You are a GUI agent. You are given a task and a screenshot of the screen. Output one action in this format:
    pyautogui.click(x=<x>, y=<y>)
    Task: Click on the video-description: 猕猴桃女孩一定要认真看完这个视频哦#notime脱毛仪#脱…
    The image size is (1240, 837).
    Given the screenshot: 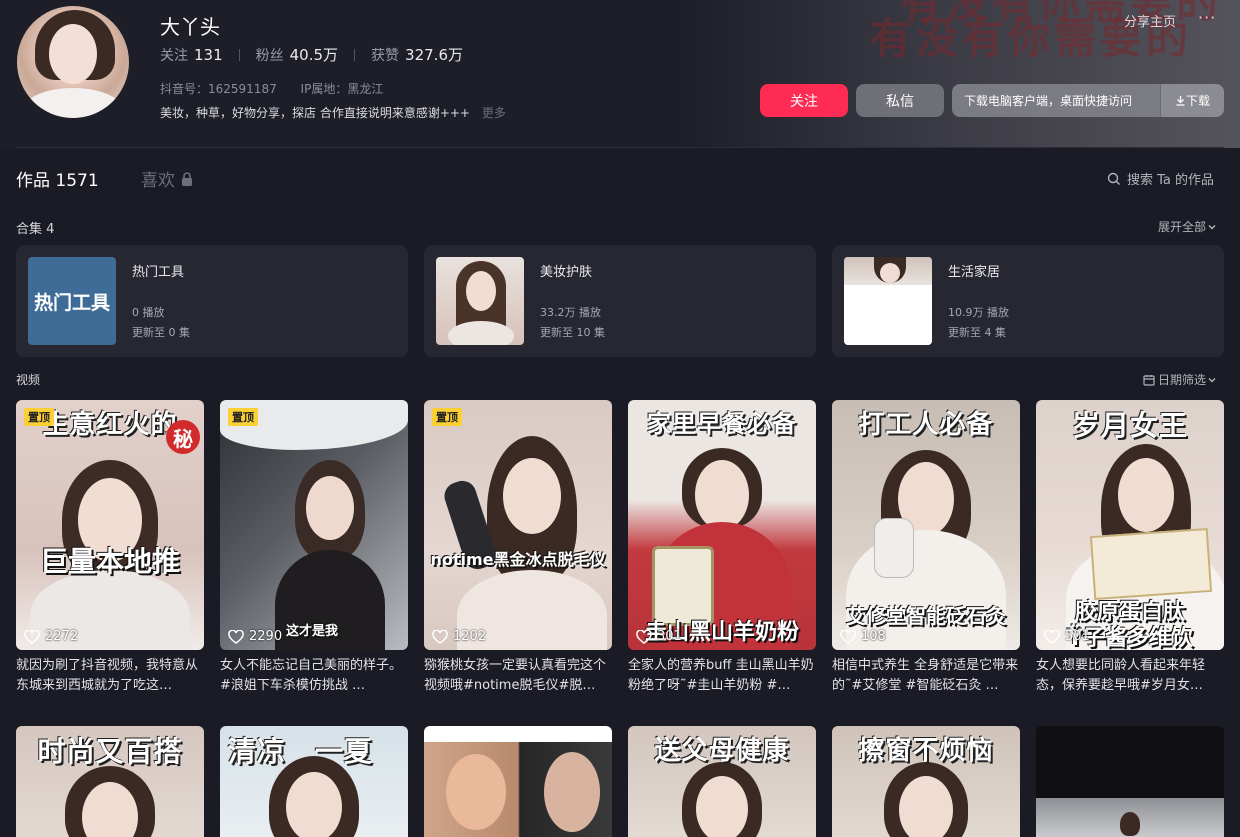 What is the action you would take?
    pyautogui.click(x=518, y=676)
    